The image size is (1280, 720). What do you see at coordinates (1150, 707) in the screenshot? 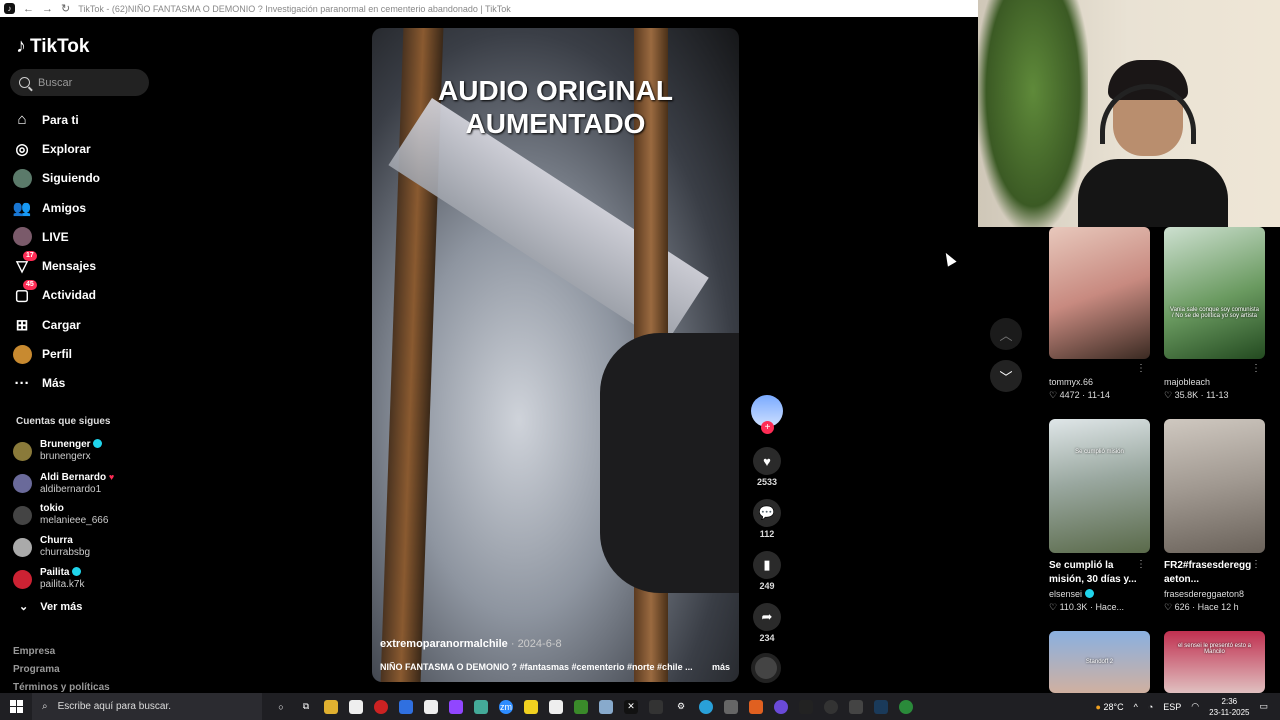
I see `network-icon: ◔` at bounding box center [1150, 707].